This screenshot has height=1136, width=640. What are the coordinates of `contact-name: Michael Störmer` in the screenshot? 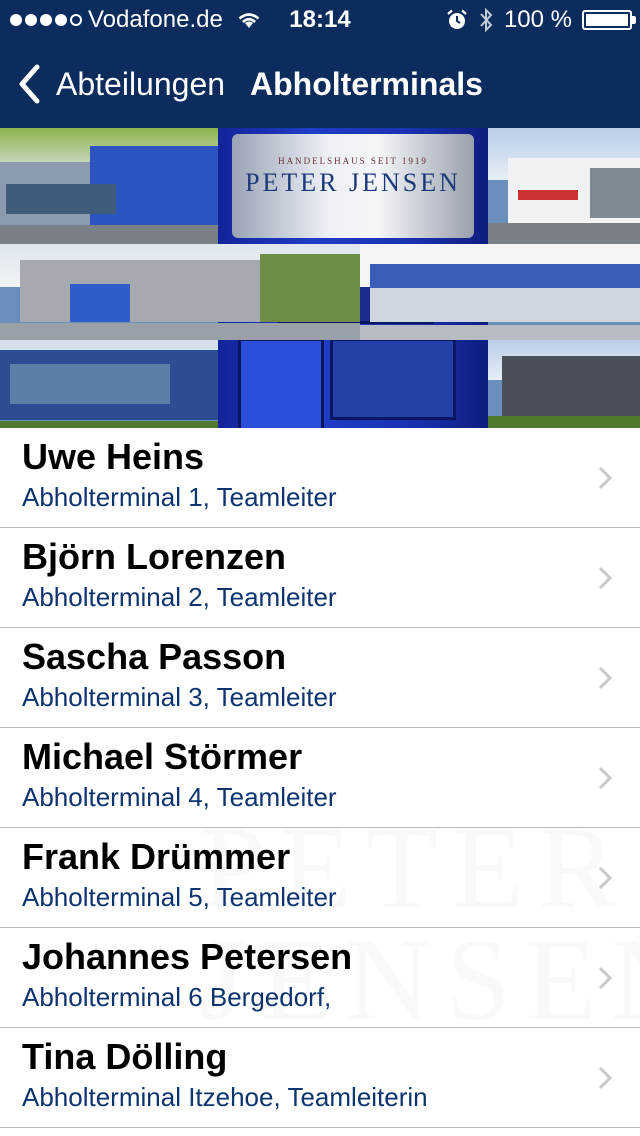 It's located at (162, 756).